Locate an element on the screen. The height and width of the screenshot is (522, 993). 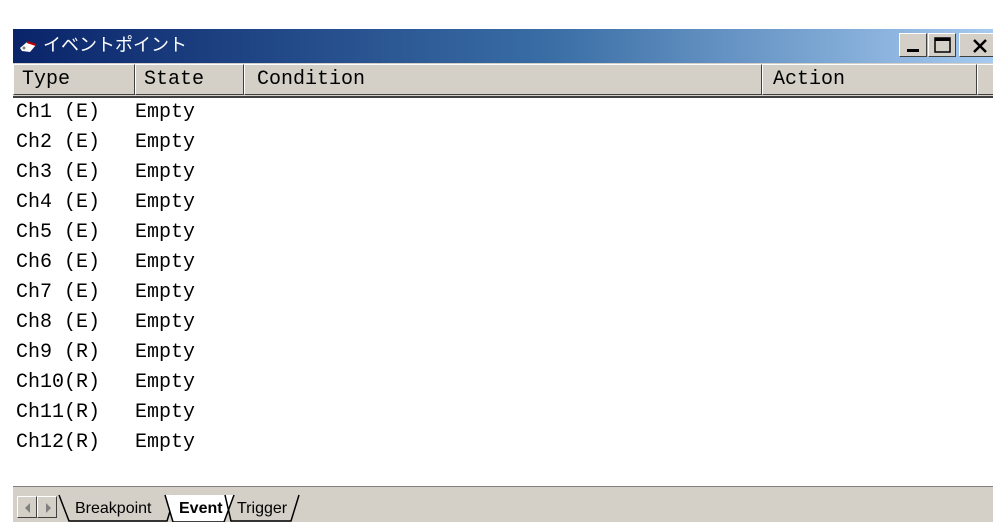
minimize-button is located at coordinates (913, 45).